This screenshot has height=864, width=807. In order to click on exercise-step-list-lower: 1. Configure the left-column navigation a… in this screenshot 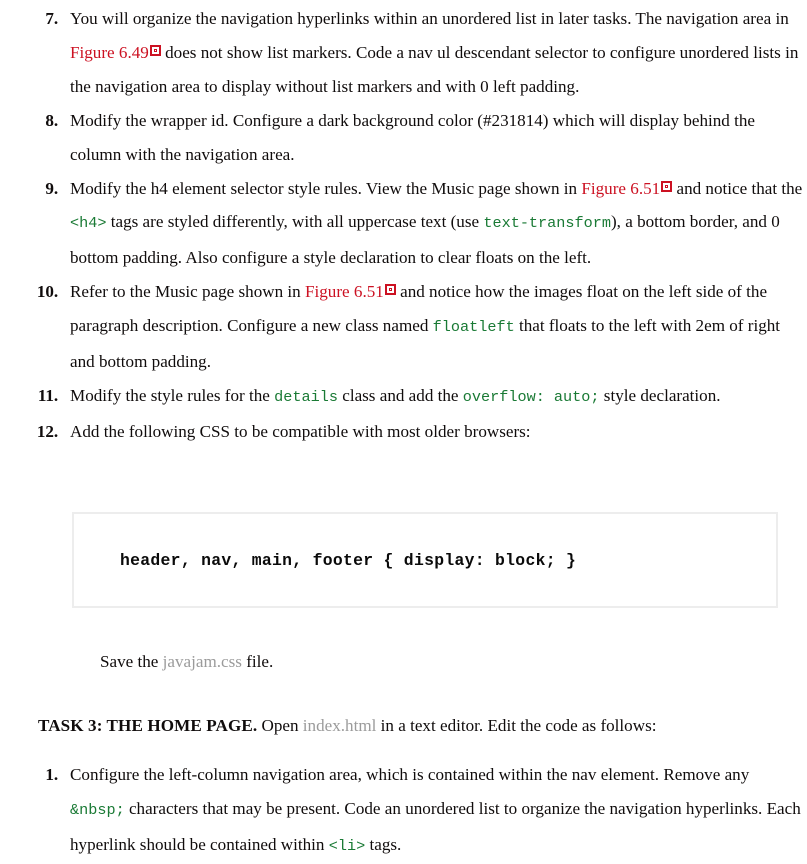, I will do `click(403, 811)`.